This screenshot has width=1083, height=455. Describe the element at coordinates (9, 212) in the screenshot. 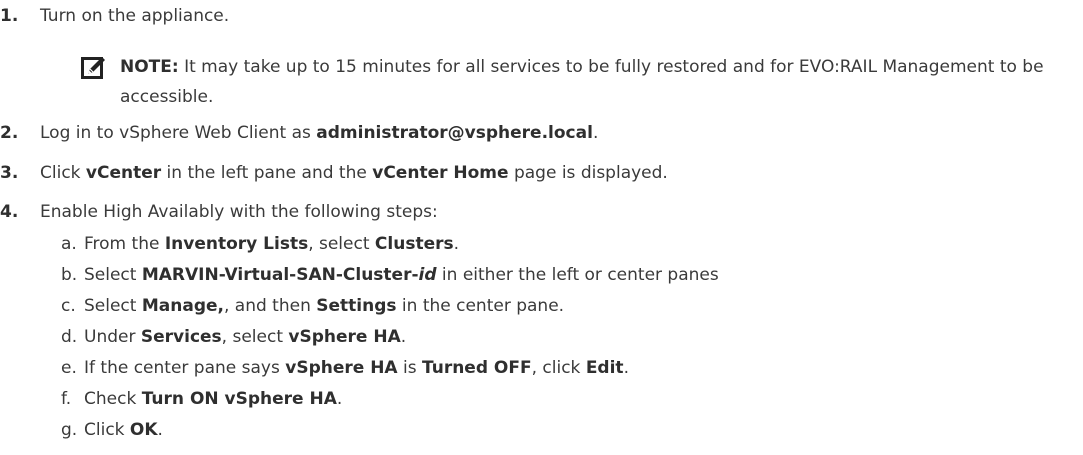

I see `step-number: 4.` at that location.